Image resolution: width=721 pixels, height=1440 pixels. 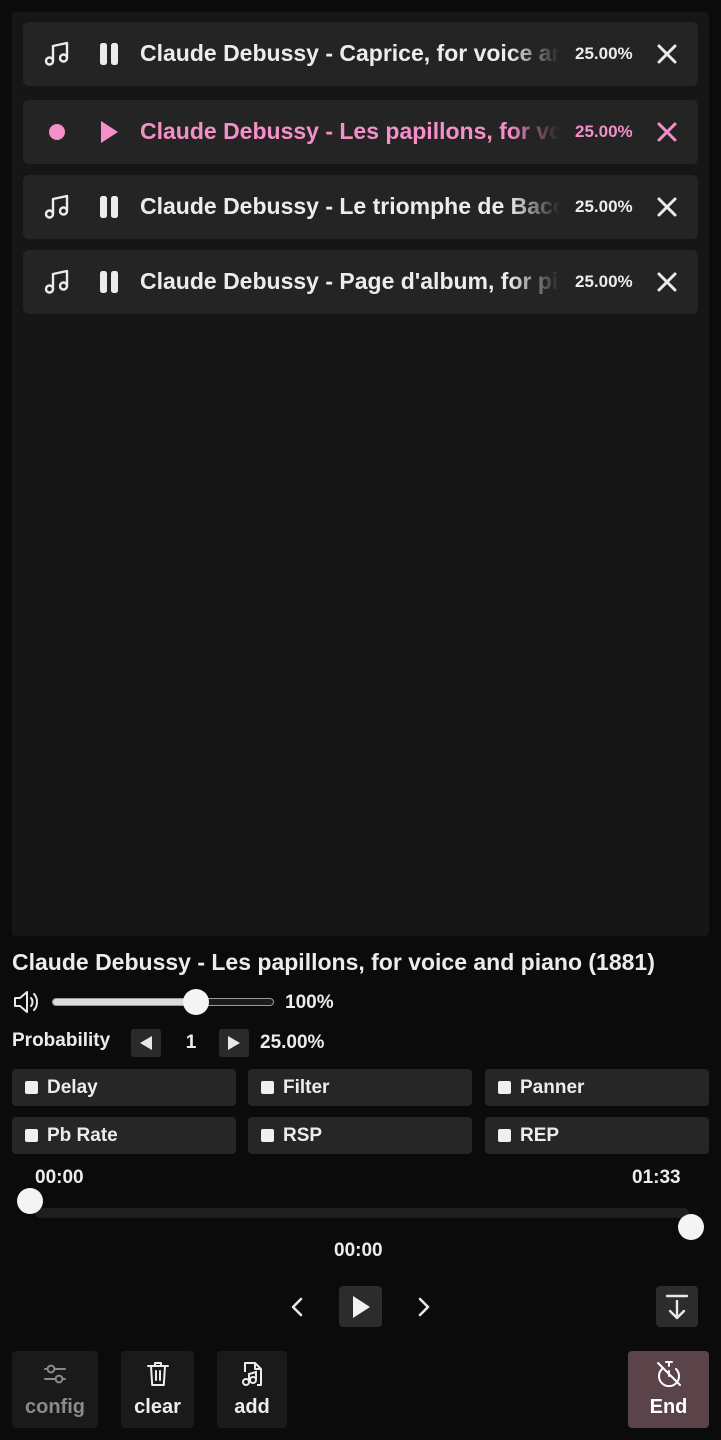 What do you see at coordinates (124, 1087) in the screenshot?
I see `effect-toggle: Delay` at bounding box center [124, 1087].